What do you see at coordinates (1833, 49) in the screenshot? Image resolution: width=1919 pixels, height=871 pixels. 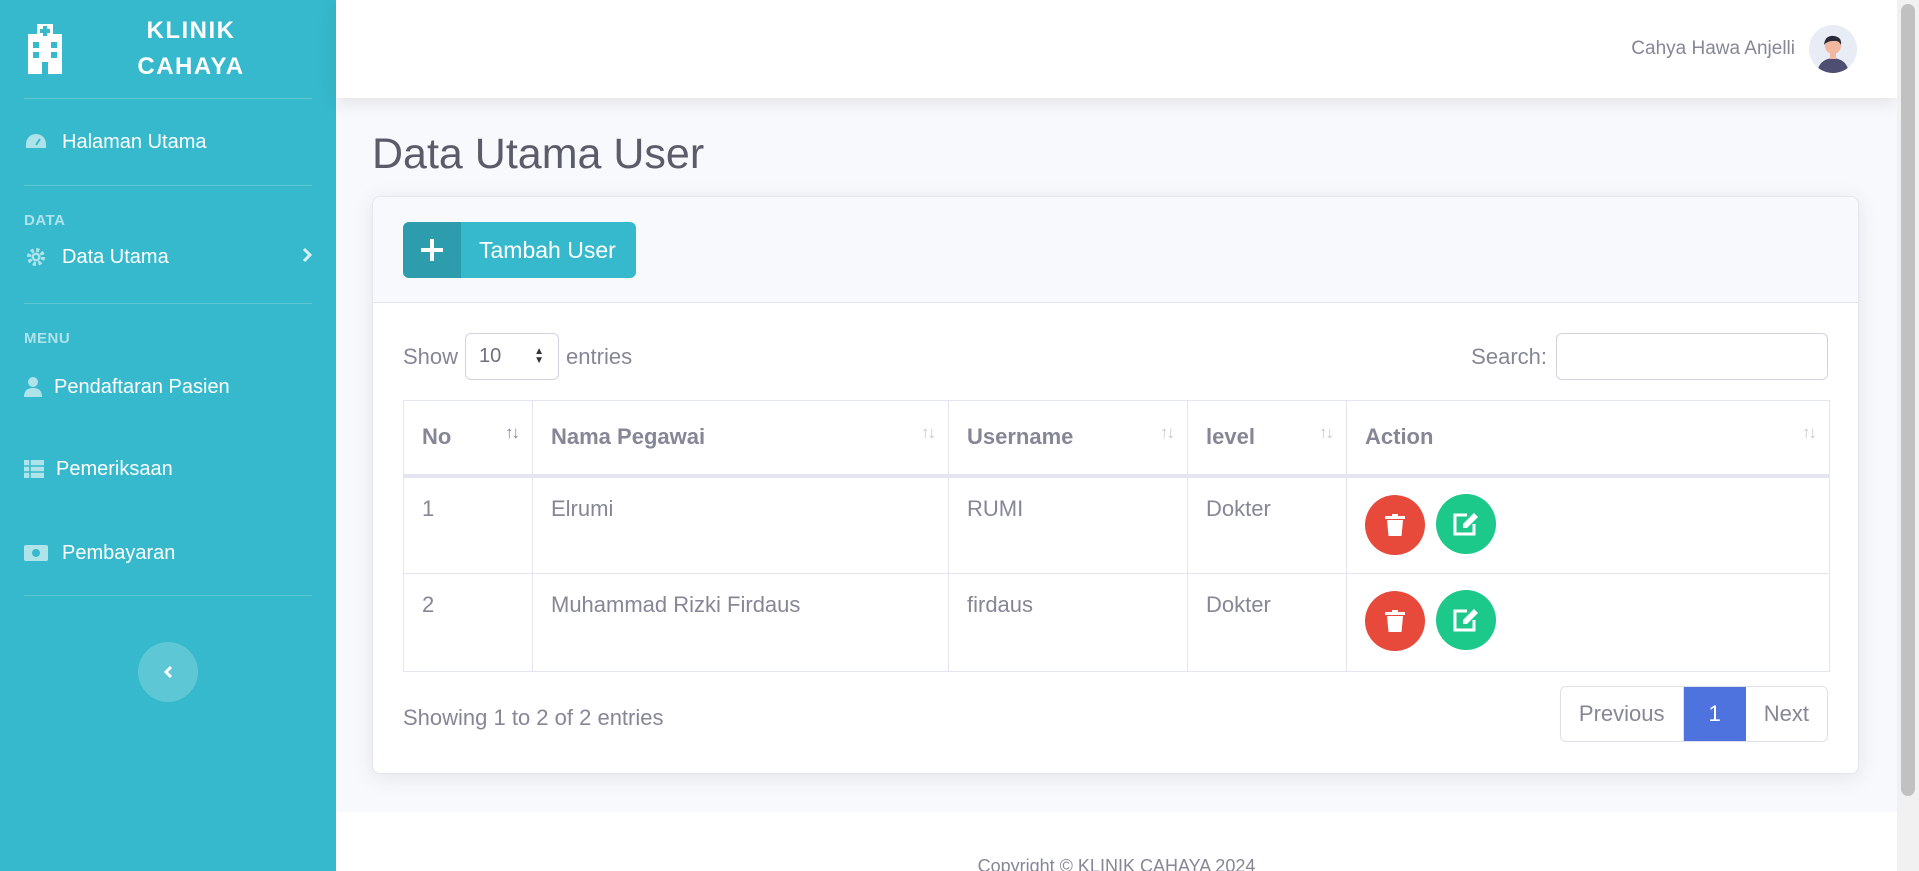 I see `avatar` at bounding box center [1833, 49].